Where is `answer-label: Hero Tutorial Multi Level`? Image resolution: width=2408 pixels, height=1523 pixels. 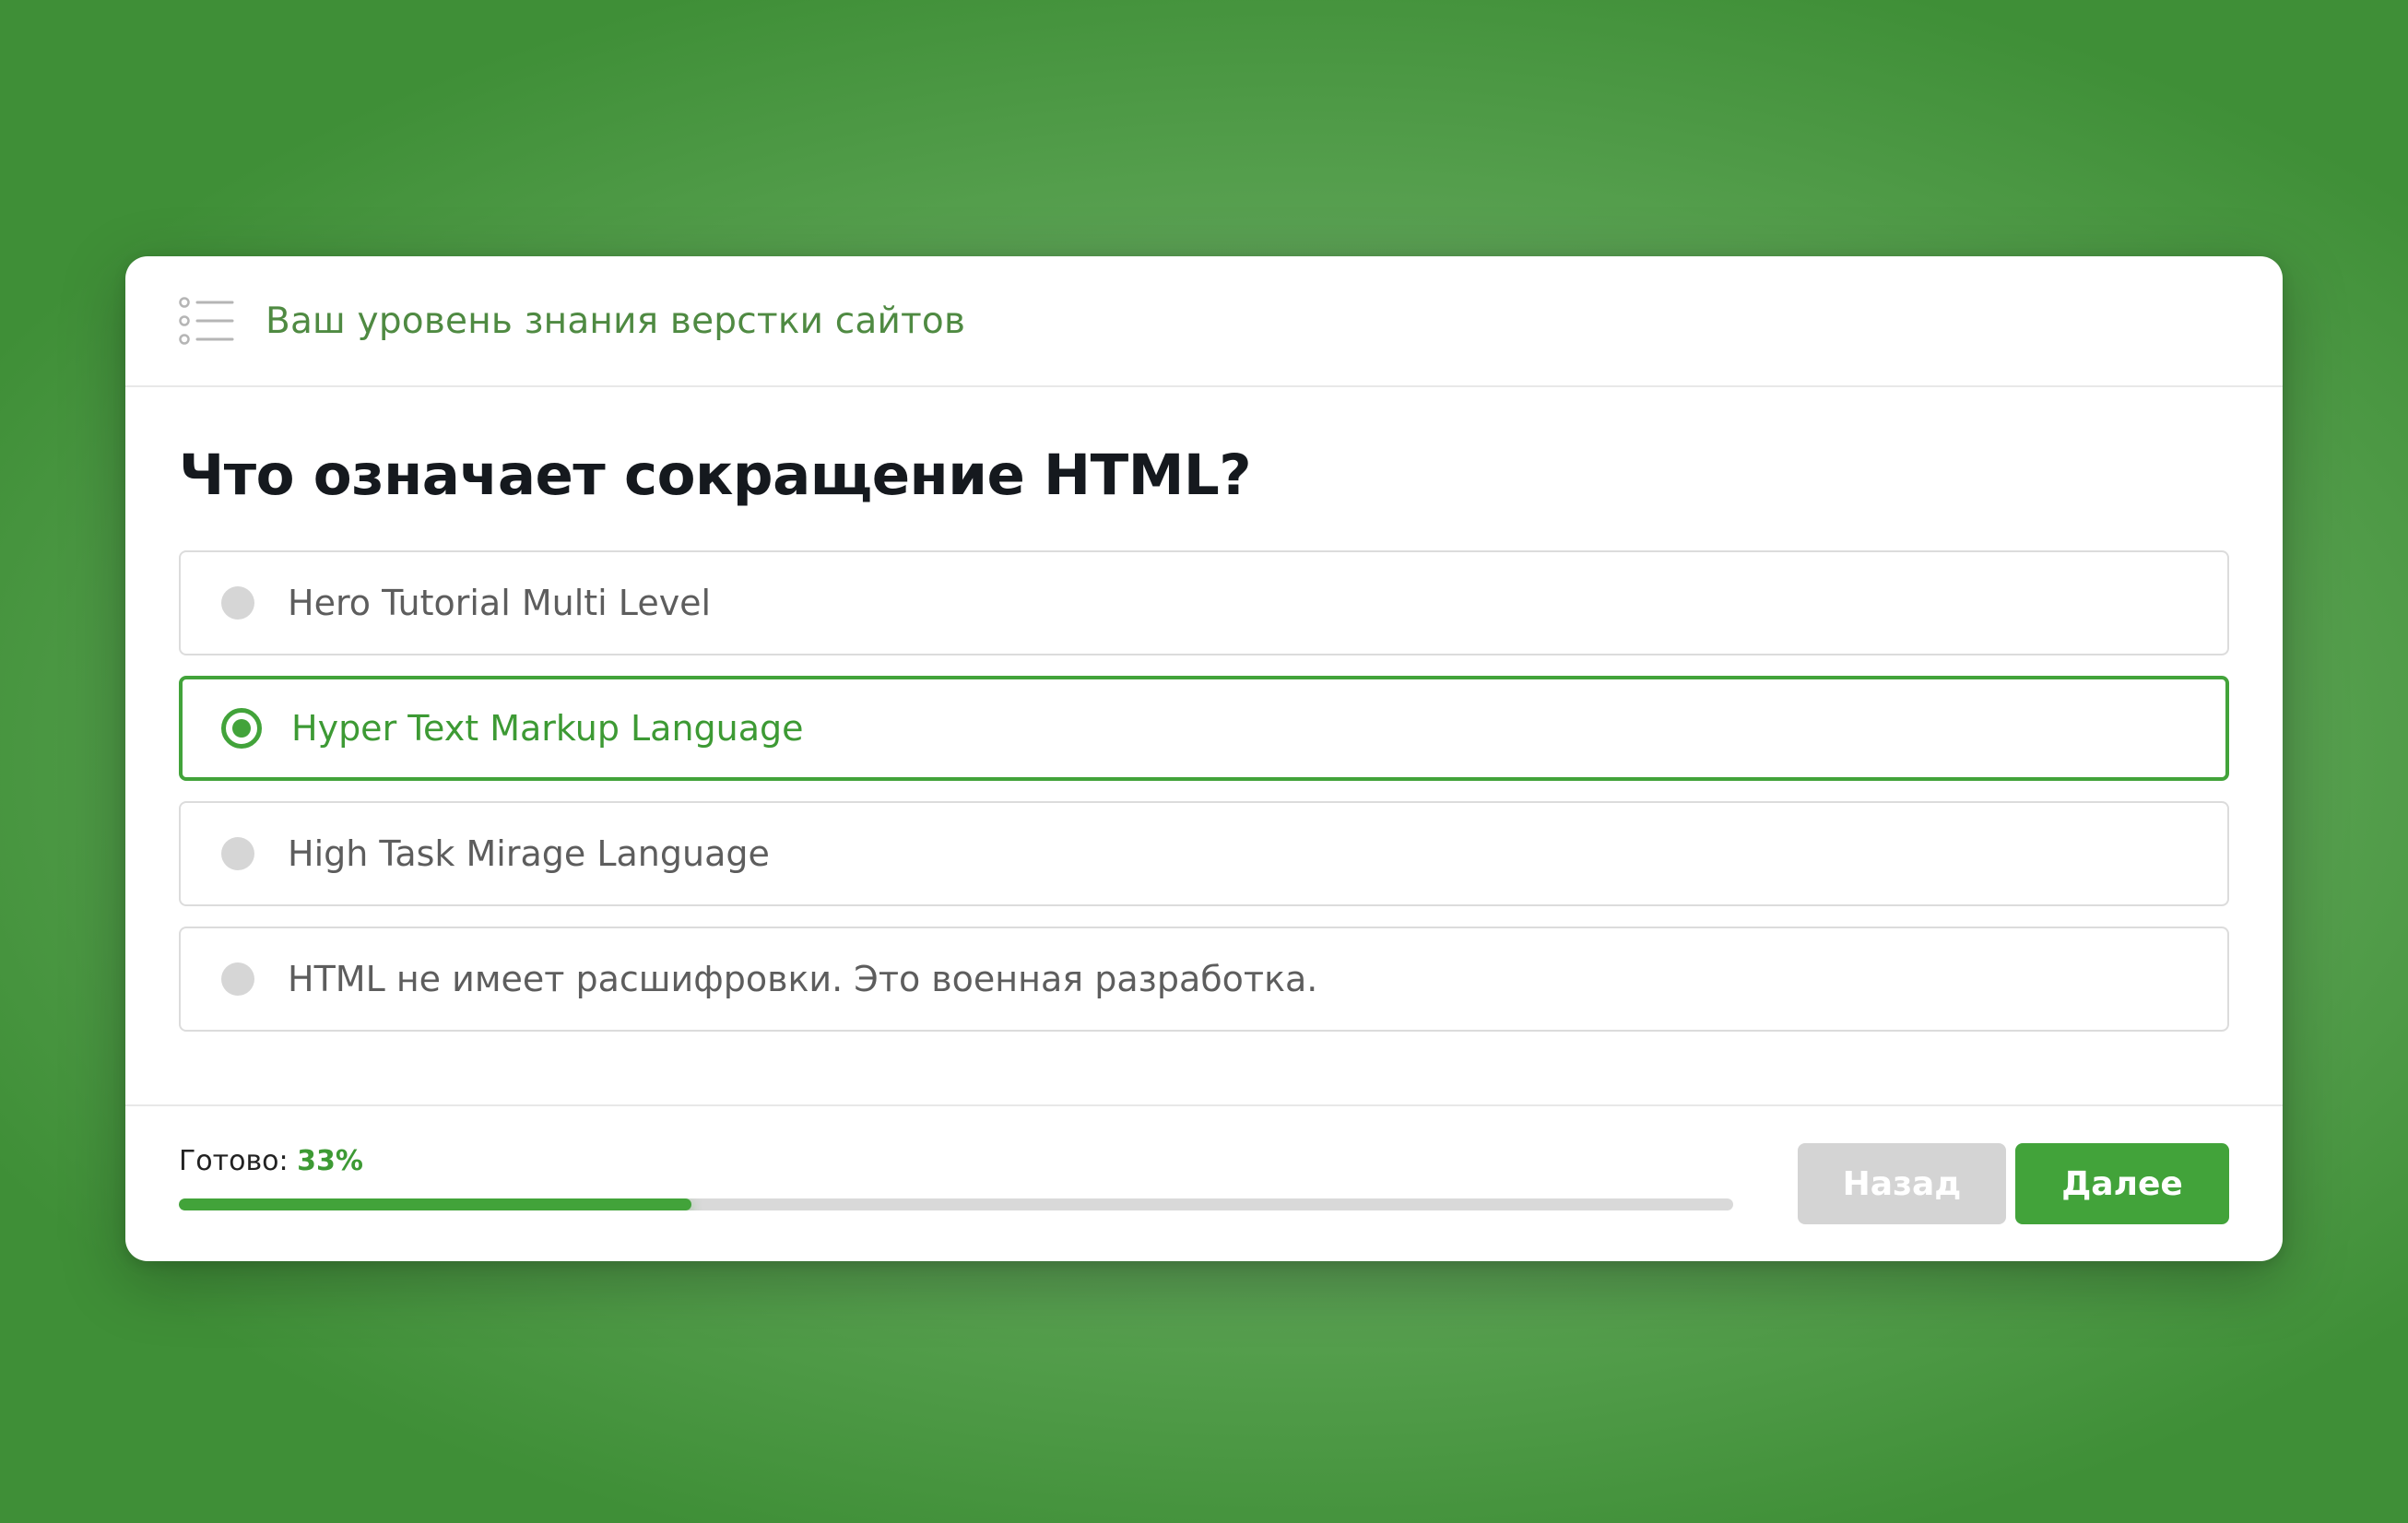
answer-label: Hero Tutorial Multi Level is located at coordinates (500, 603).